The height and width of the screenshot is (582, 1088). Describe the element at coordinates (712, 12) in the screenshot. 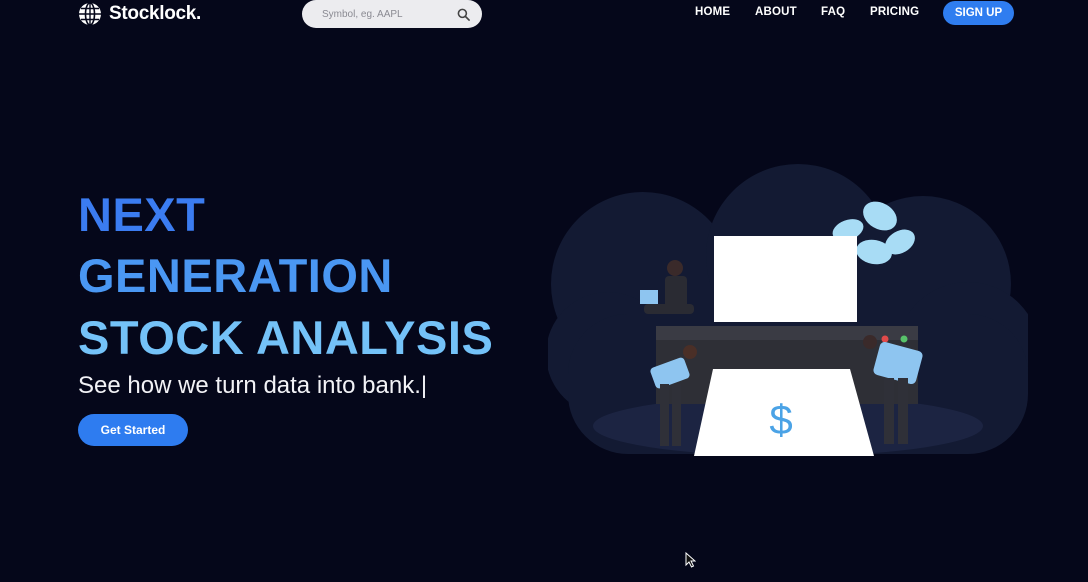

I see `nav-home-link: HOME` at that location.